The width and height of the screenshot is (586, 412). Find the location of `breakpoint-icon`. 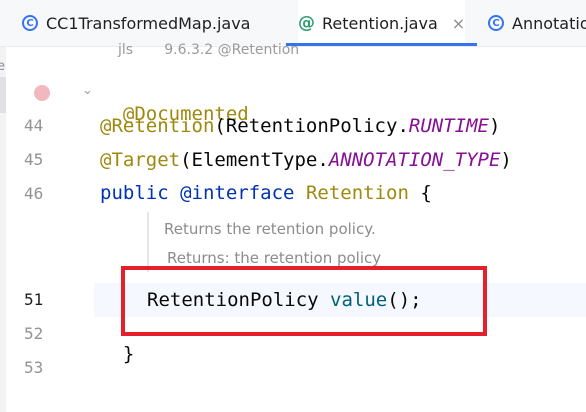

breakpoint-icon is located at coordinates (42, 93).